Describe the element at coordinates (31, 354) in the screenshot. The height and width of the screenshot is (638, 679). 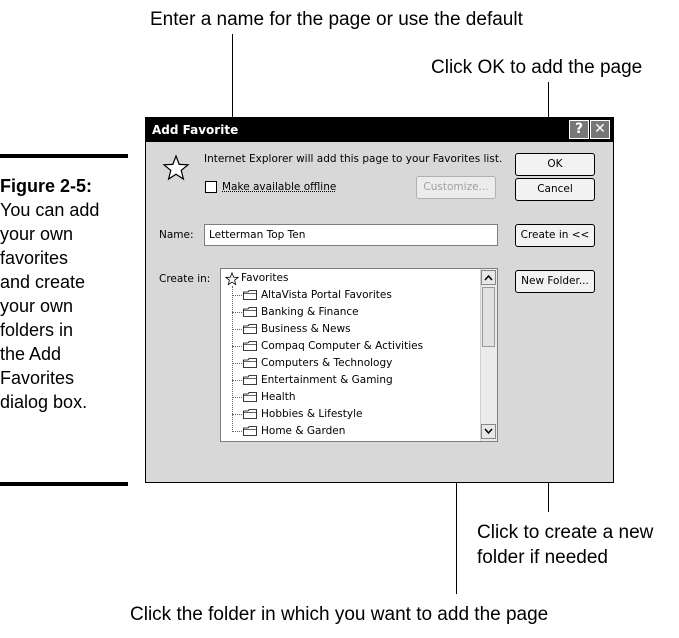
I see `caption-line: the Add` at that location.